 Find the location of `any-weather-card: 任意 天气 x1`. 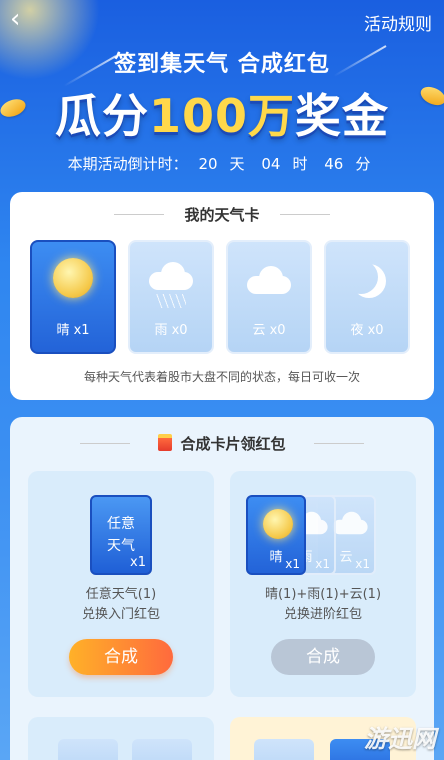

any-weather-card: 任意 天气 x1 is located at coordinates (121, 535).